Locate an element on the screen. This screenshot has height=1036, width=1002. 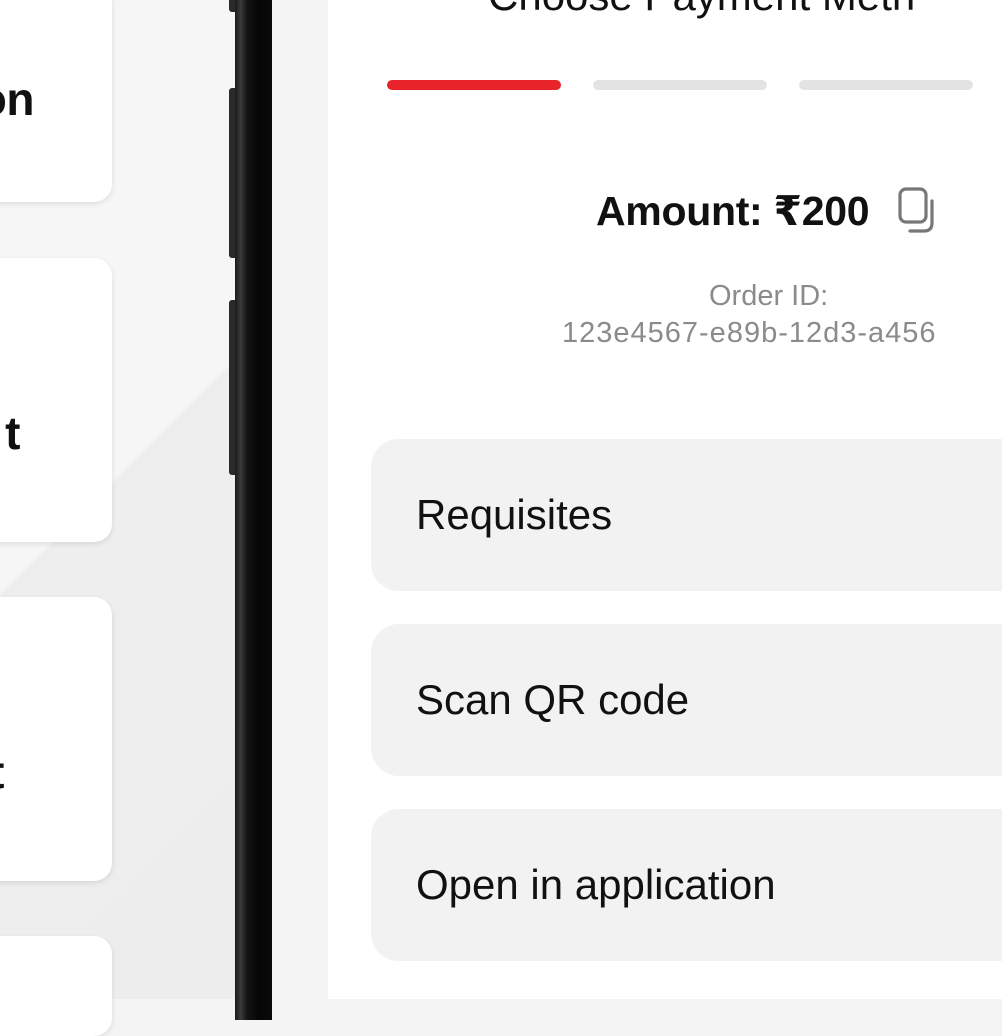
background-card: on is located at coordinates (56, 101).